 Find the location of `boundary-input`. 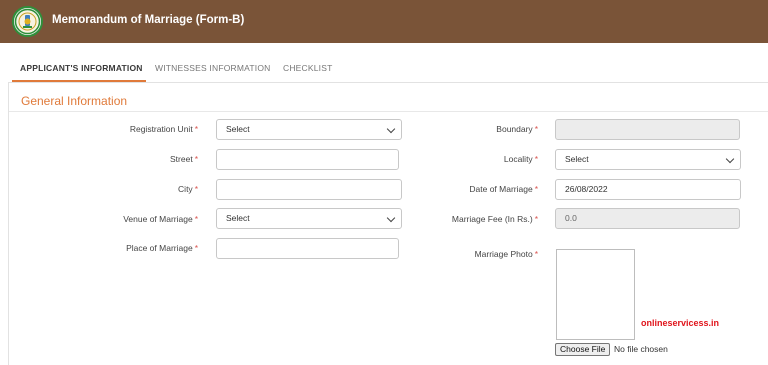

boundary-input is located at coordinates (647, 129).